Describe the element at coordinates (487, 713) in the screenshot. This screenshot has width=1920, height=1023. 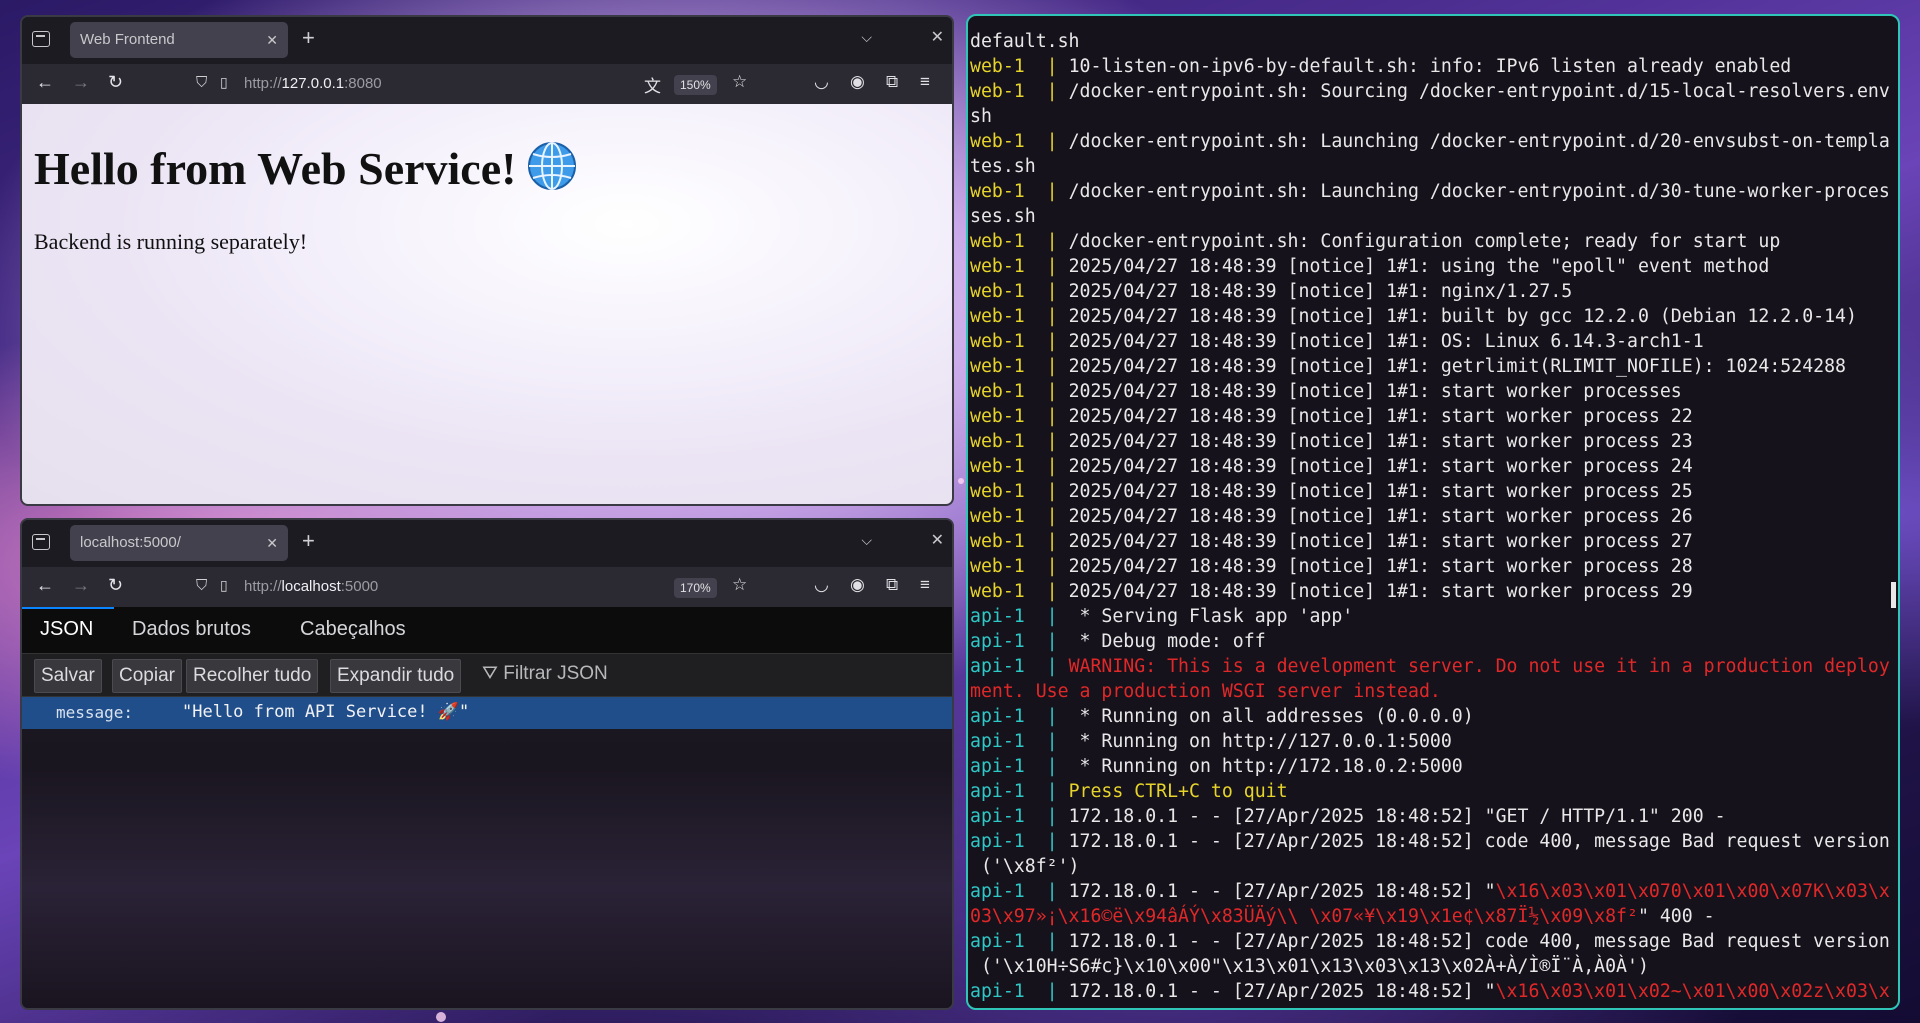
I see `json-row: message: "Hello from API Service! 🚀"` at that location.